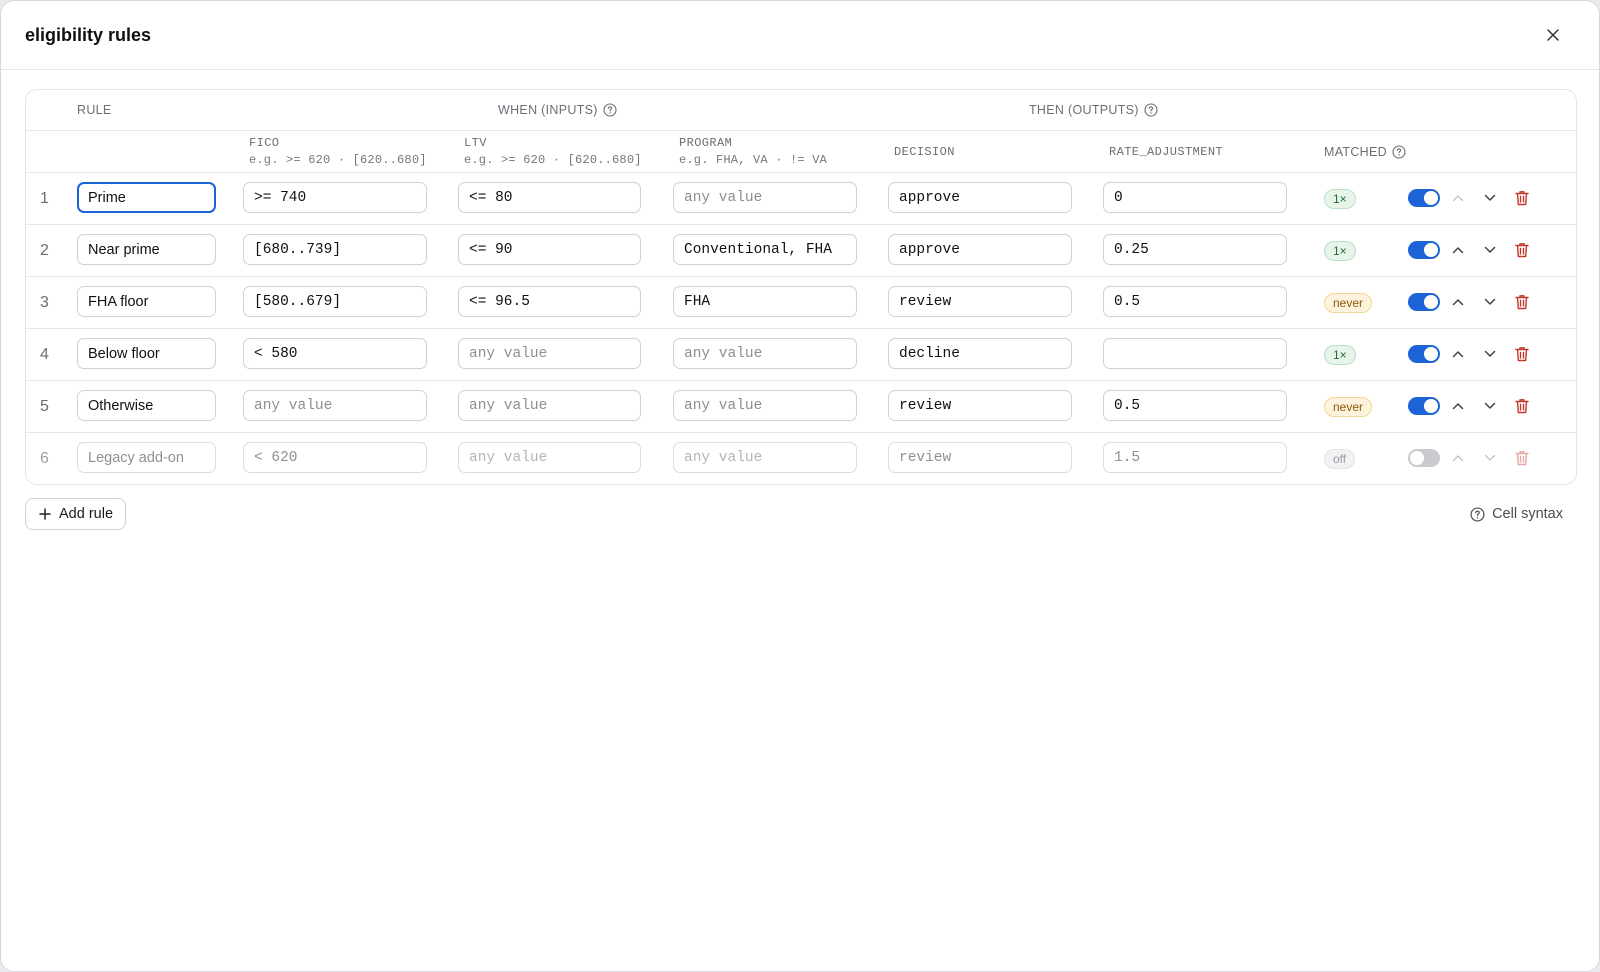 This screenshot has height=972, width=1600. What do you see at coordinates (1195, 353) in the screenshot?
I see `rate-adjustment-input` at bounding box center [1195, 353].